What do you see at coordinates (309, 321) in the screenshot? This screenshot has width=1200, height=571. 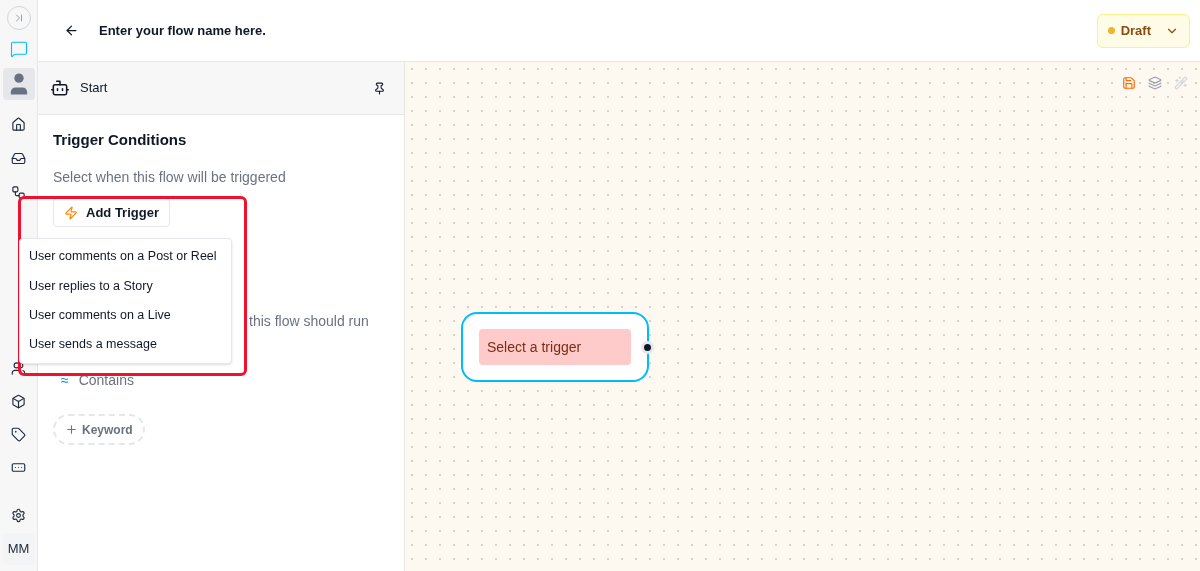 I see `description-text: this flow should run` at bounding box center [309, 321].